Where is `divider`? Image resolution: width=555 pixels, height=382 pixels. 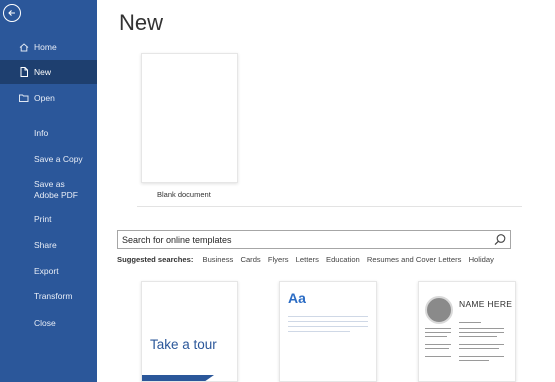
divider is located at coordinates (329, 206).